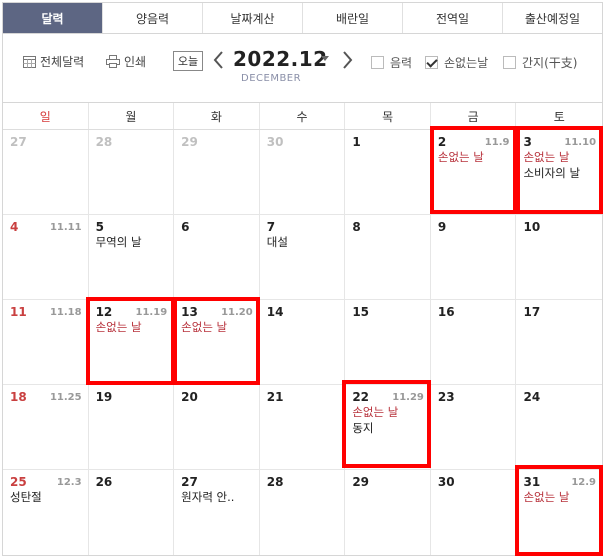  I want to click on calendar-day-cell: 14, so click(303, 342).